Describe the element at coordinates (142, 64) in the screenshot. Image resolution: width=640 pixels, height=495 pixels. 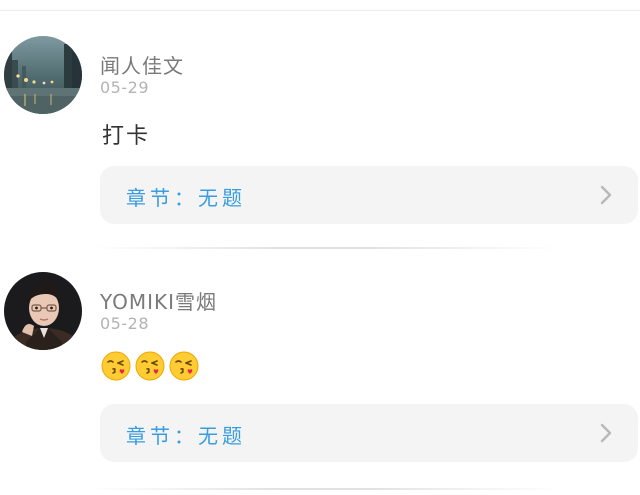
I see `comment-author: 闻人佳文` at that location.